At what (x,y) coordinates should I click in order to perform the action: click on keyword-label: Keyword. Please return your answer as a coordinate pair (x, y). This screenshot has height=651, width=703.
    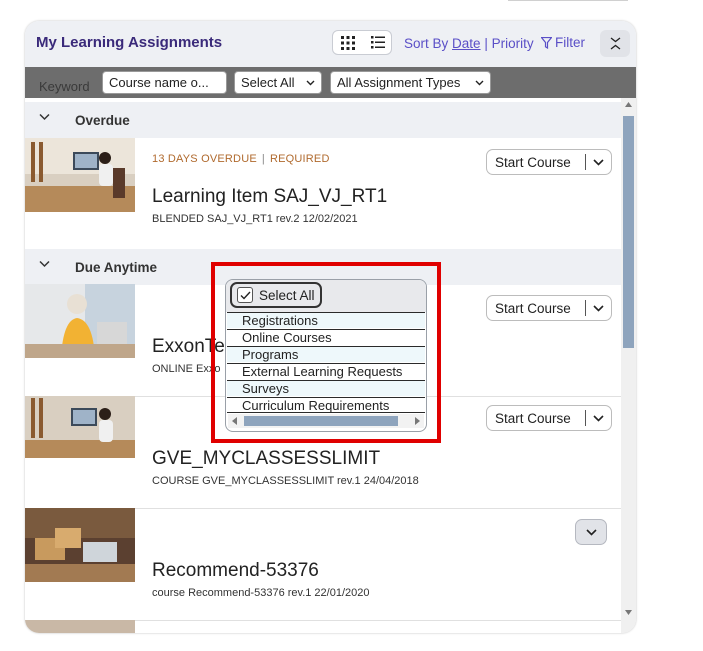
    Looking at the image, I should click on (64, 86).